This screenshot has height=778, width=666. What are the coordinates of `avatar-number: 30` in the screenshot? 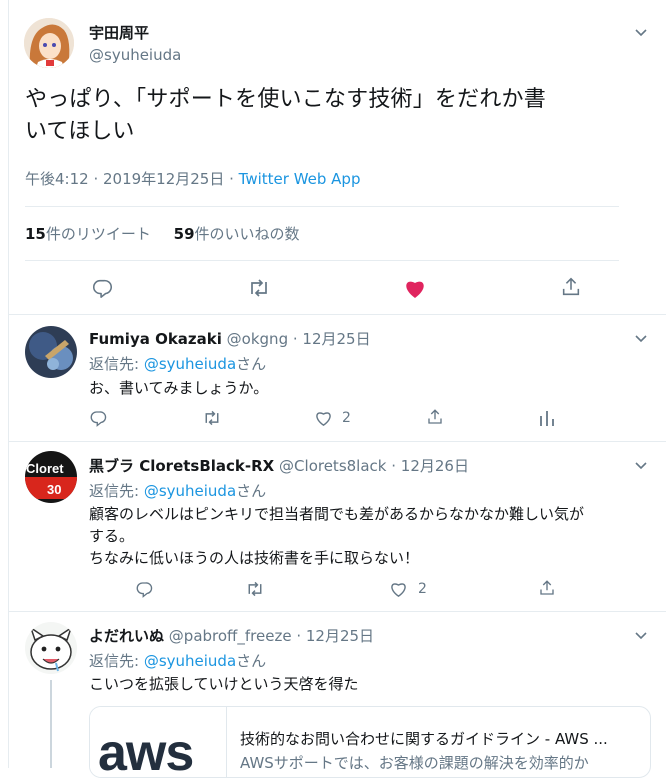 It's located at (54, 489).